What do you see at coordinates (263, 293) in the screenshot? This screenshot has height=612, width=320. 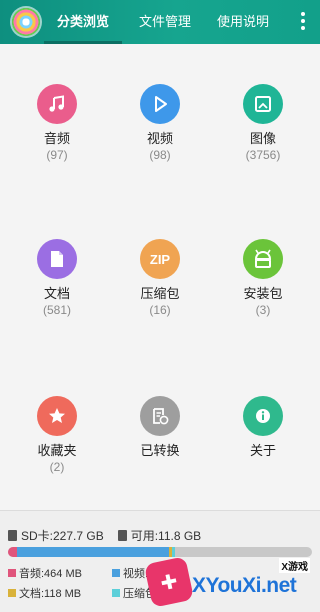 I see `category-label: 安装包` at bounding box center [263, 293].